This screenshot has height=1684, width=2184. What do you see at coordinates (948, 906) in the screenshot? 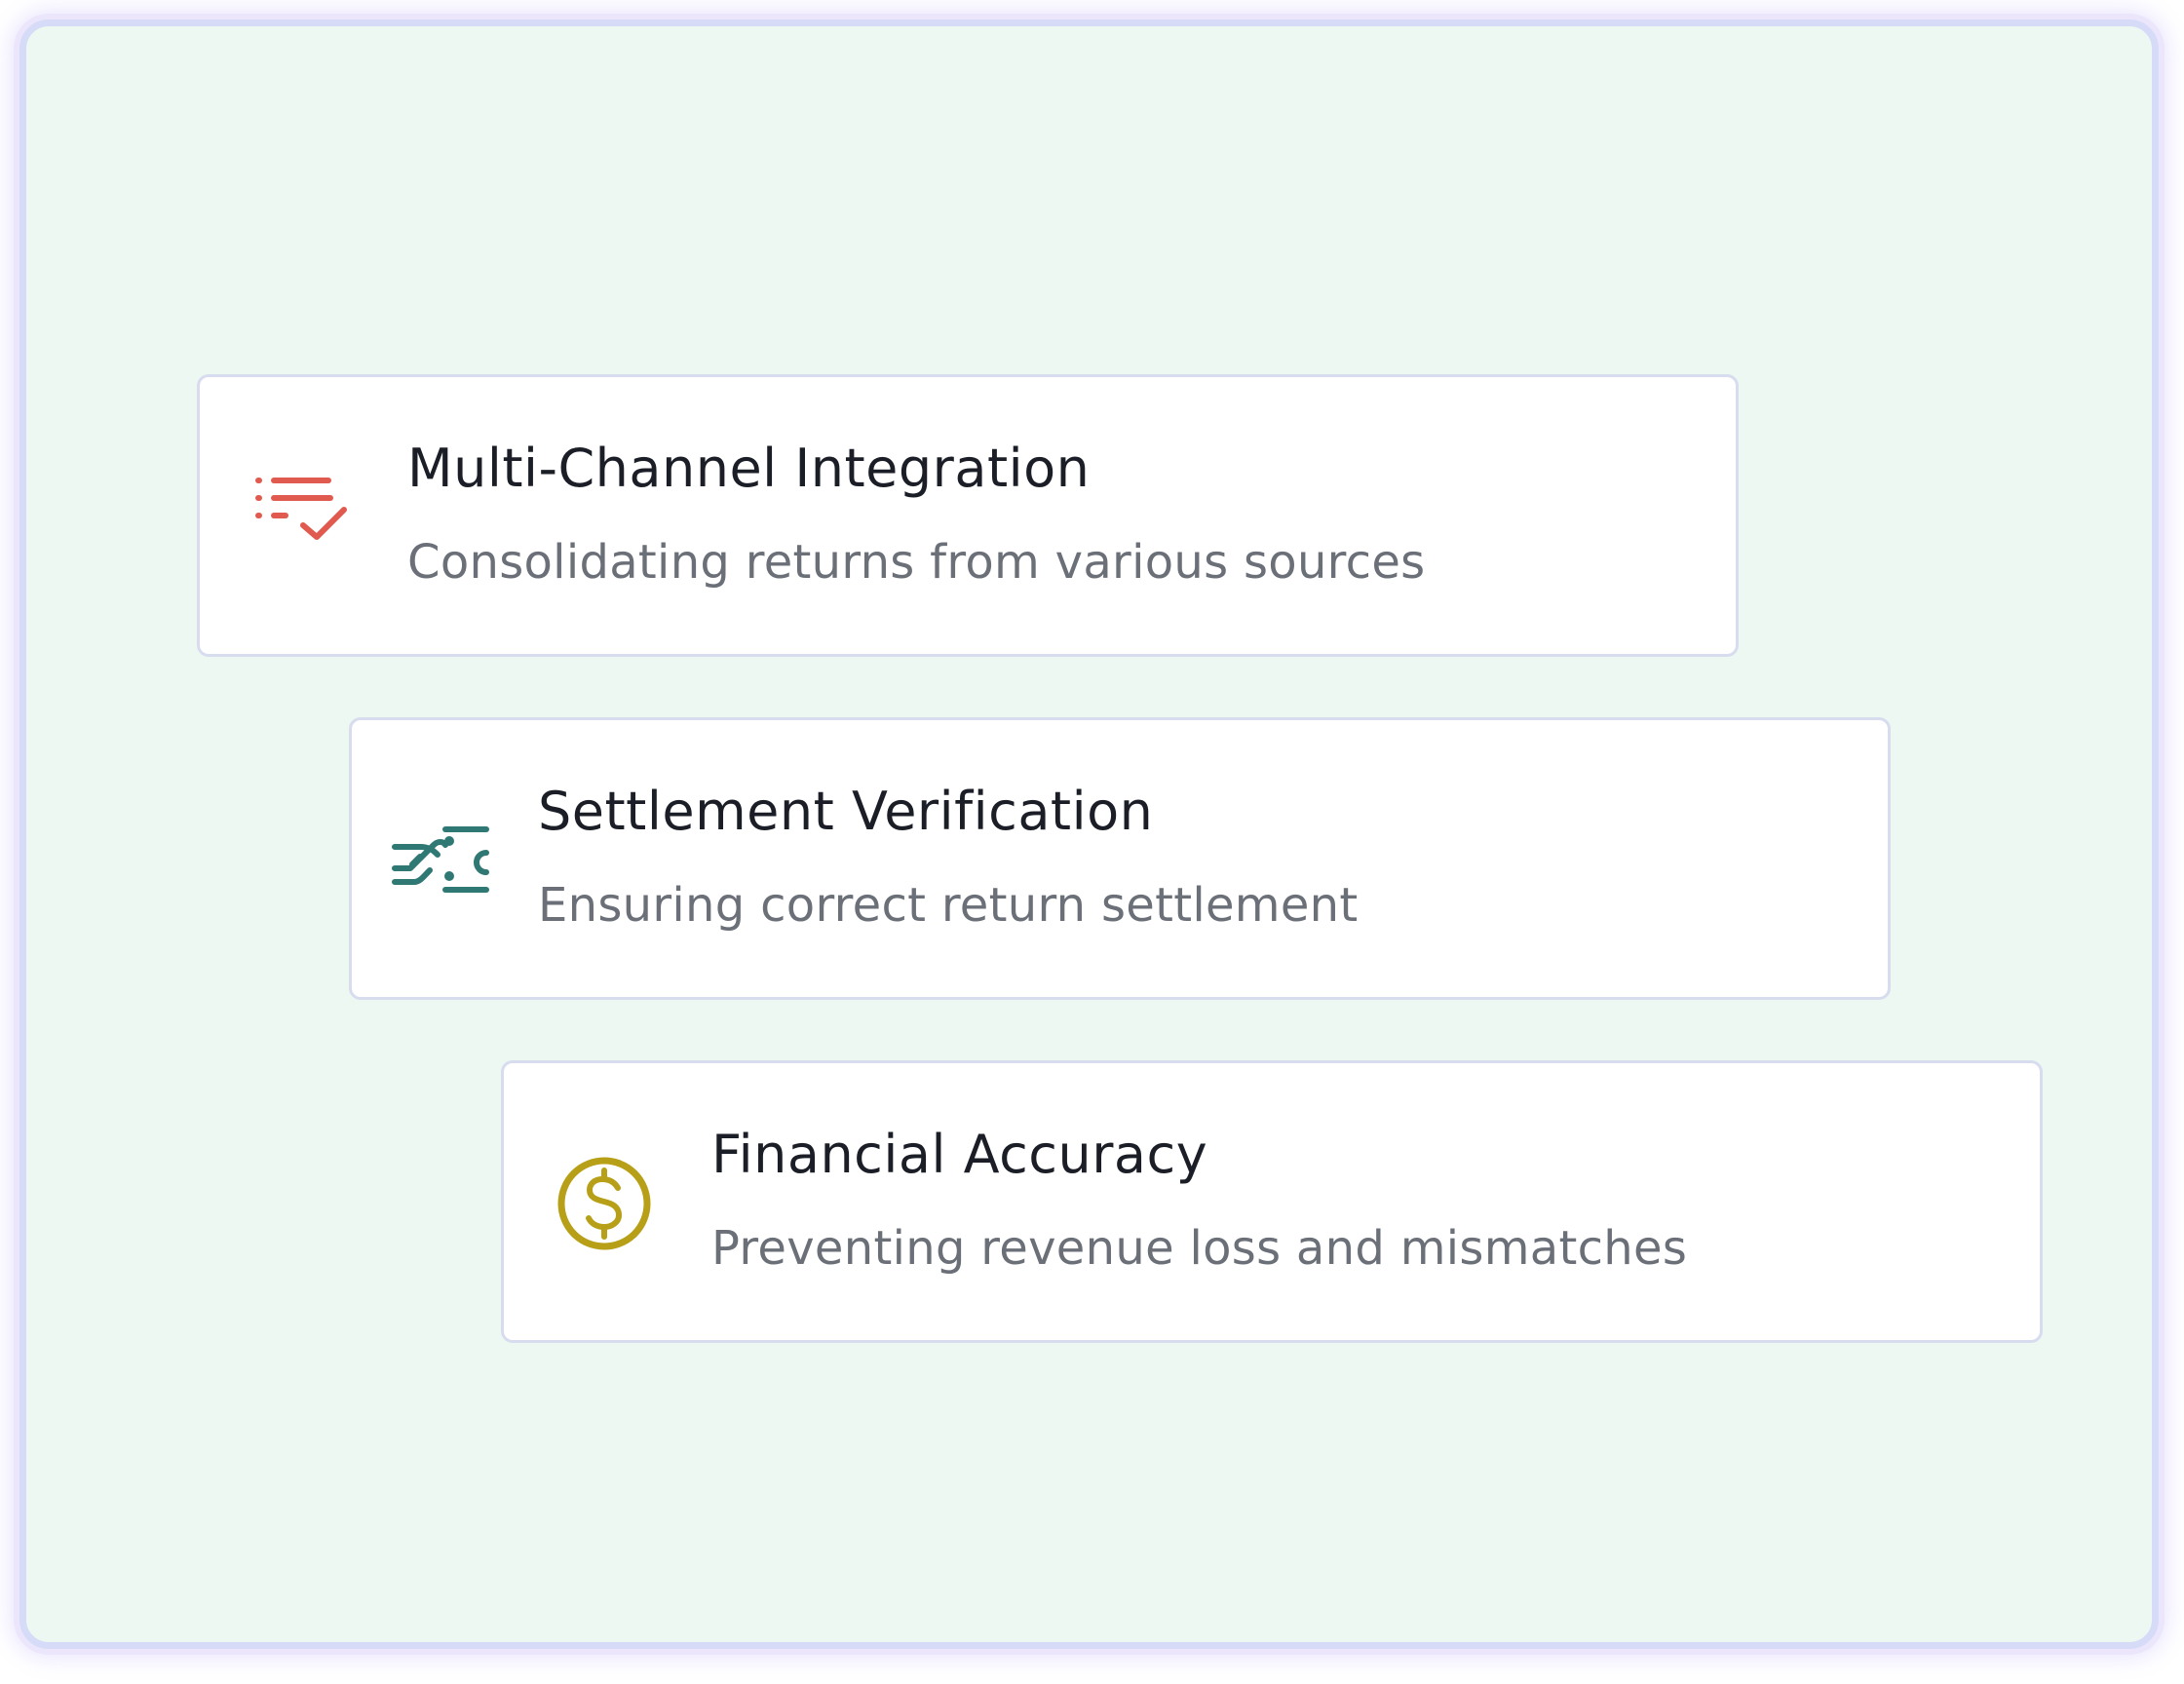
I see `card-subtitle: Ensuring correct return settlement` at bounding box center [948, 906].